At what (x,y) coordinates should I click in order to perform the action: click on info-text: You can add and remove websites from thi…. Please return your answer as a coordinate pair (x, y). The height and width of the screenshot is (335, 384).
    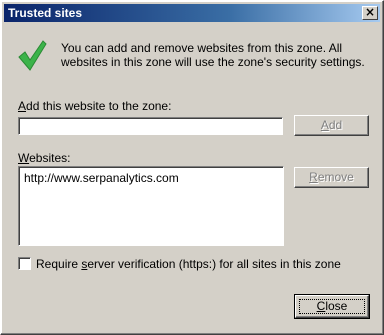
    Looking at the image, I should click on (213, 55).